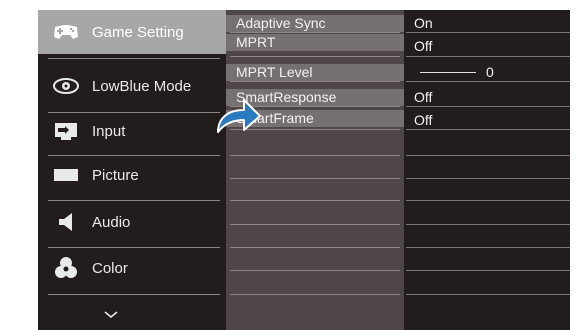 The width and height of the screenshot is (582, 330). I want to click on menu-item-label: LowBlue Mode, so click(142, 86).